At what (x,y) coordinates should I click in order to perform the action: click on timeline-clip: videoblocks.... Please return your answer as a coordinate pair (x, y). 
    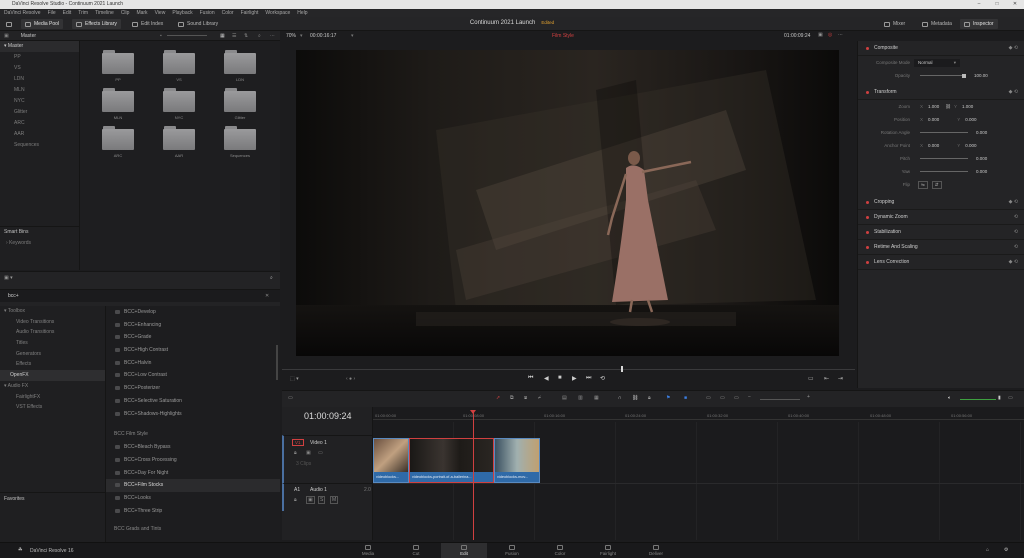
    Looking at the image, I should click on (391, 460).